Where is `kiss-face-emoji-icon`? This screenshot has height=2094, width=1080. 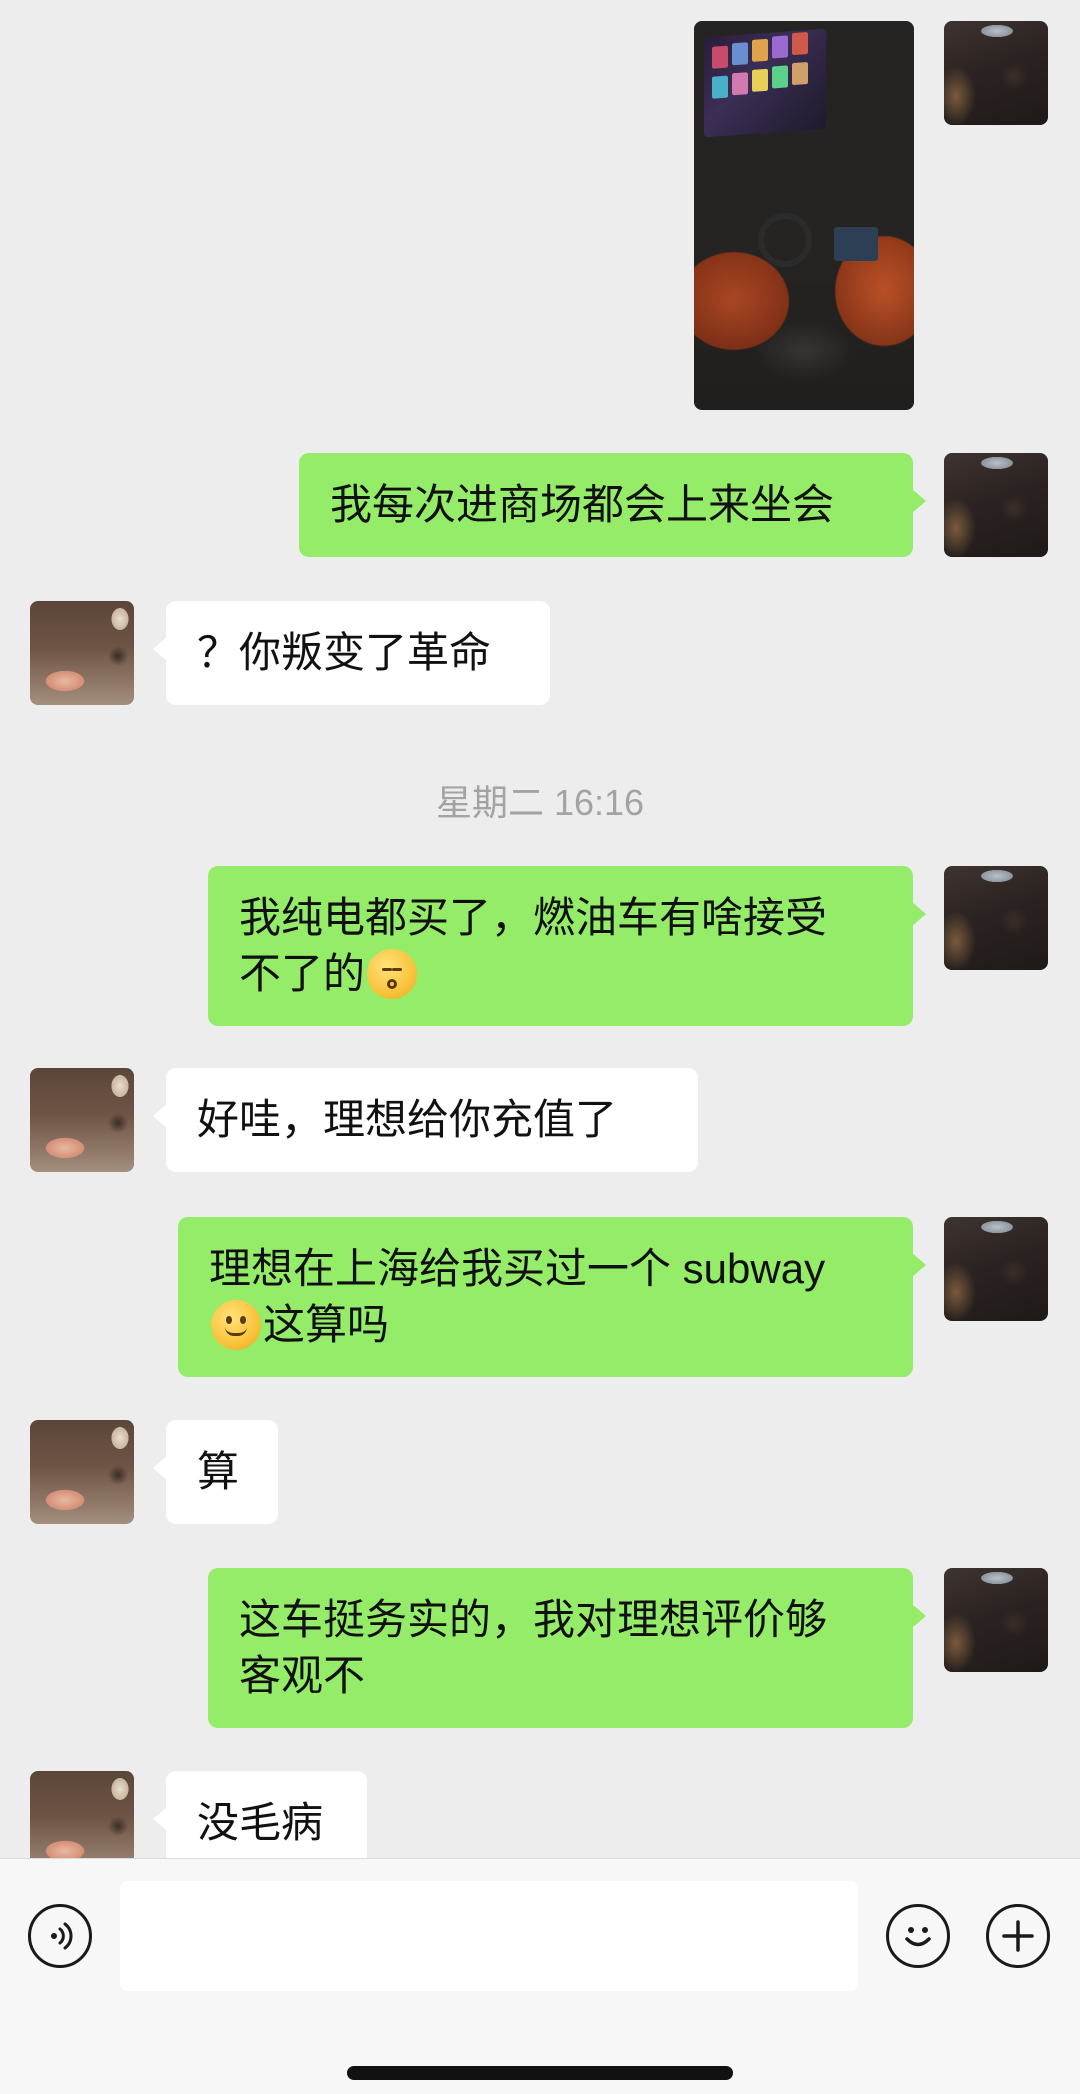 kiss-face-emoji-icon is located at coordinates (392, 974).